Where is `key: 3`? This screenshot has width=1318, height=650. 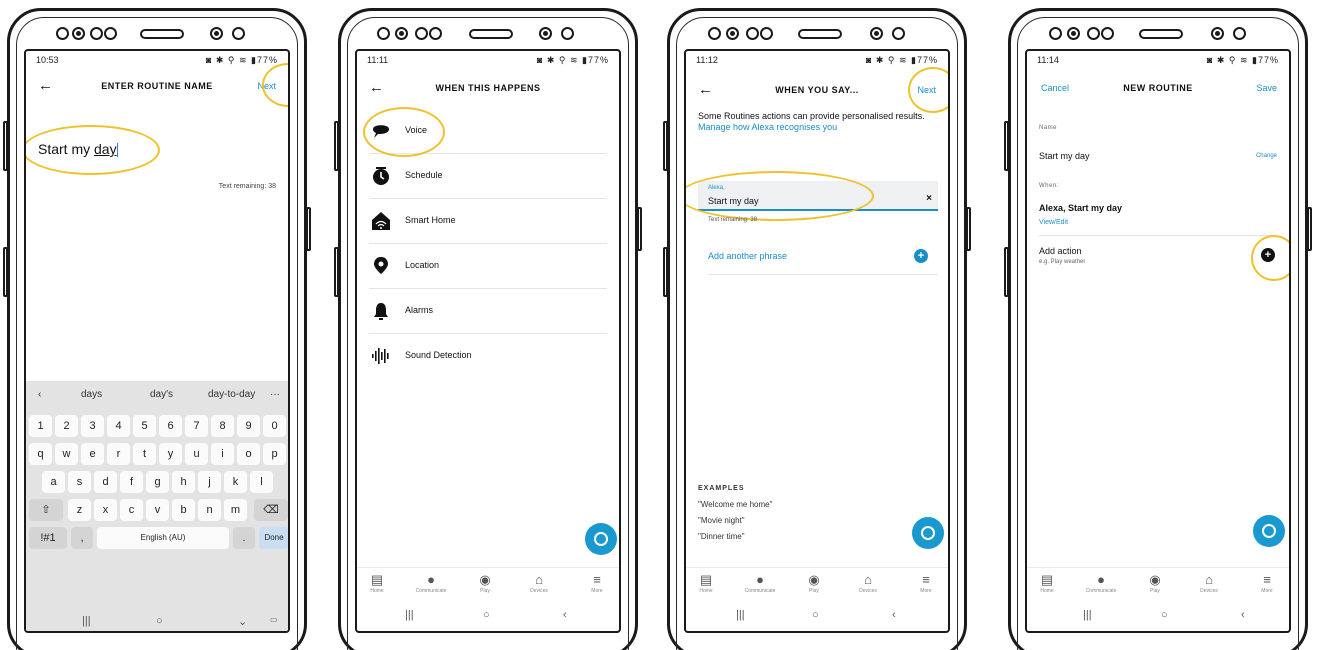 key: 3 is located at coordinates (92, 426).